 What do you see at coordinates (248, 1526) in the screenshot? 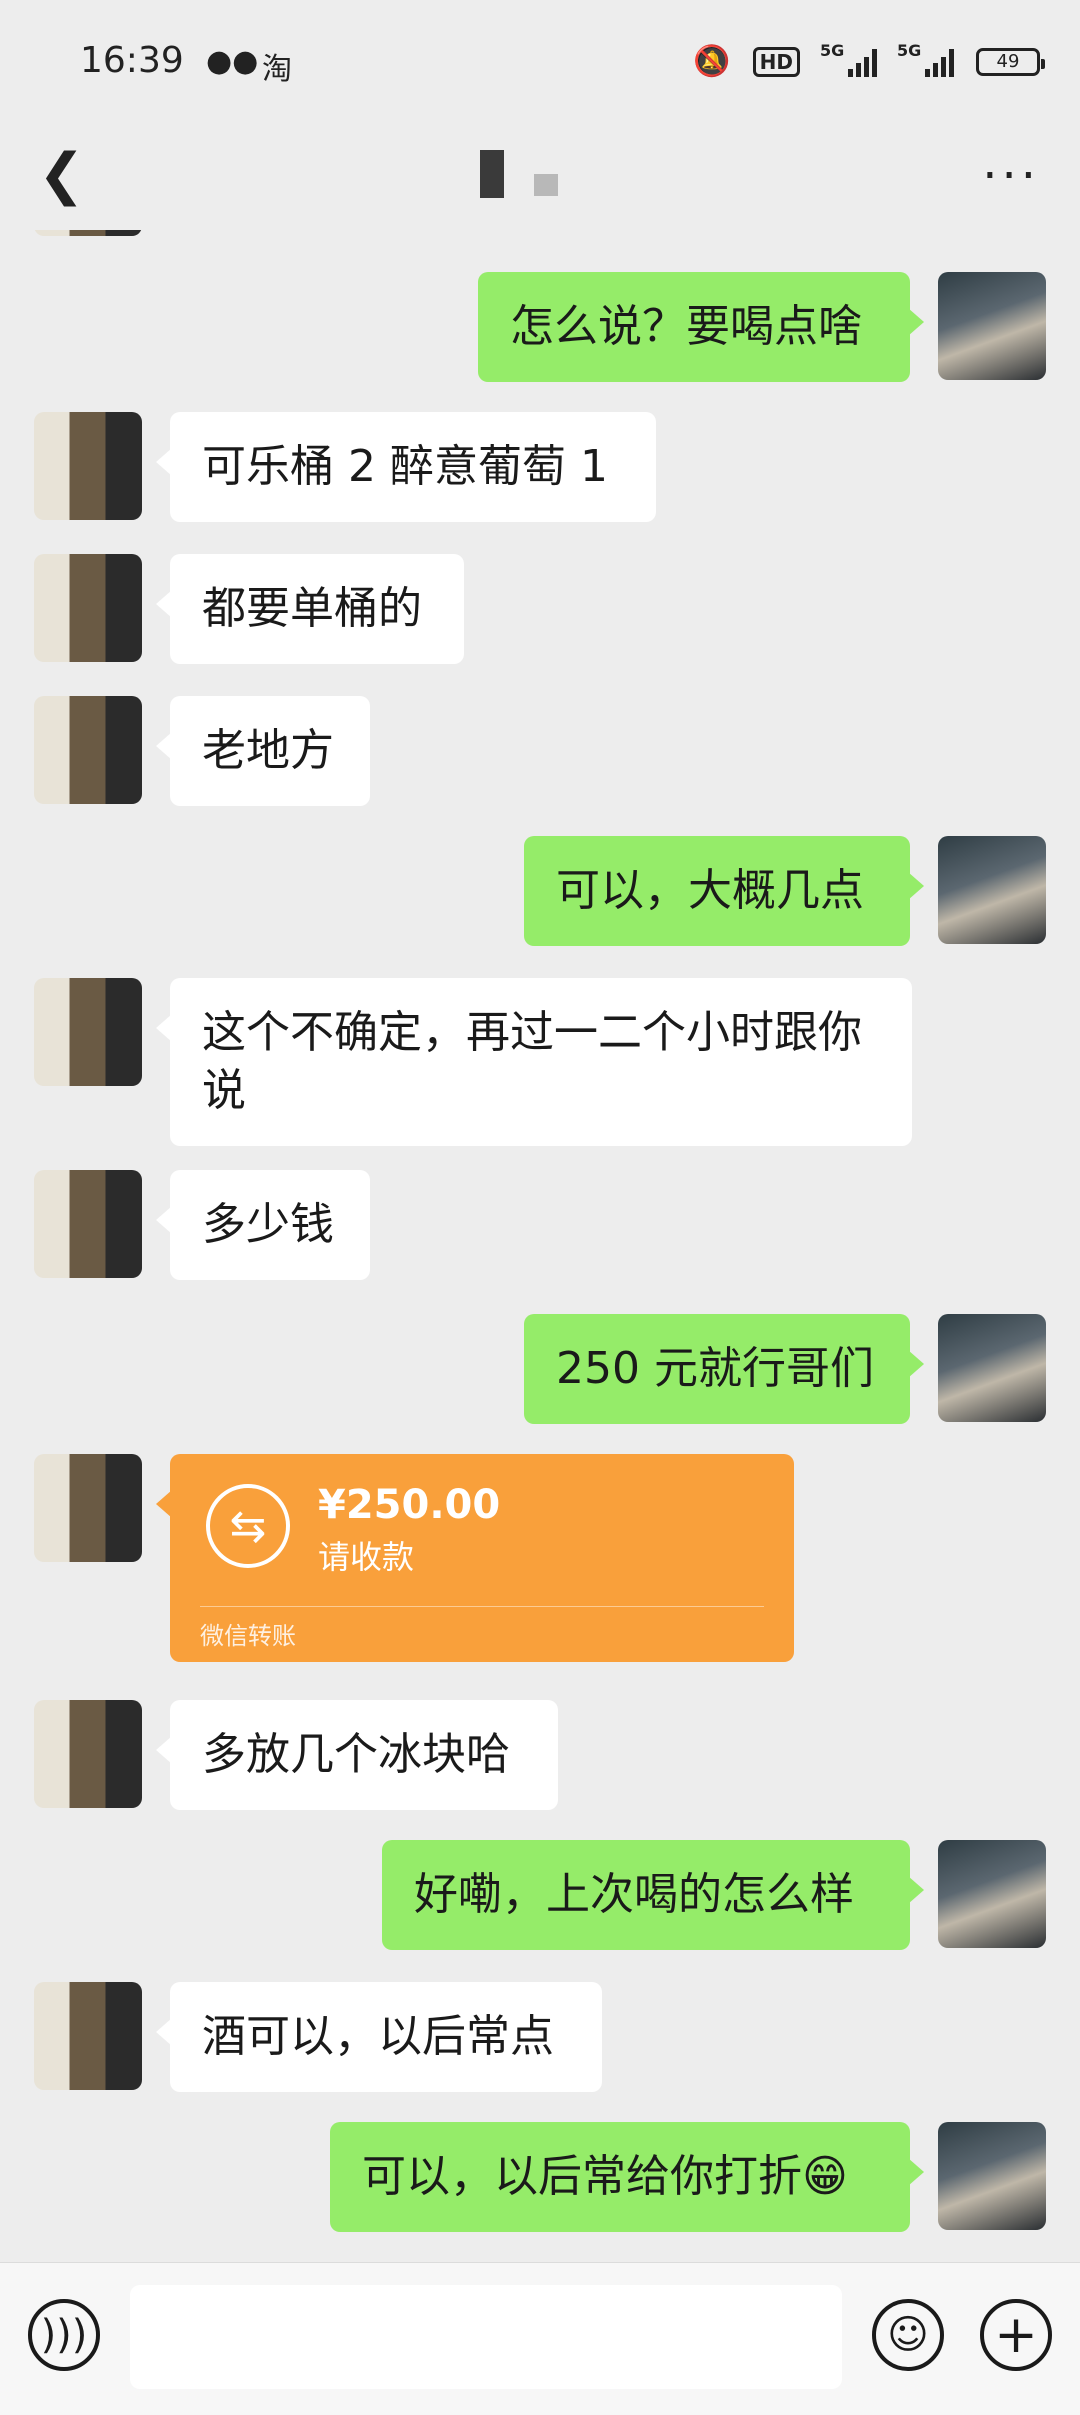
I see `transfer-icon: ⇆` at bounding box center [248, 1526].